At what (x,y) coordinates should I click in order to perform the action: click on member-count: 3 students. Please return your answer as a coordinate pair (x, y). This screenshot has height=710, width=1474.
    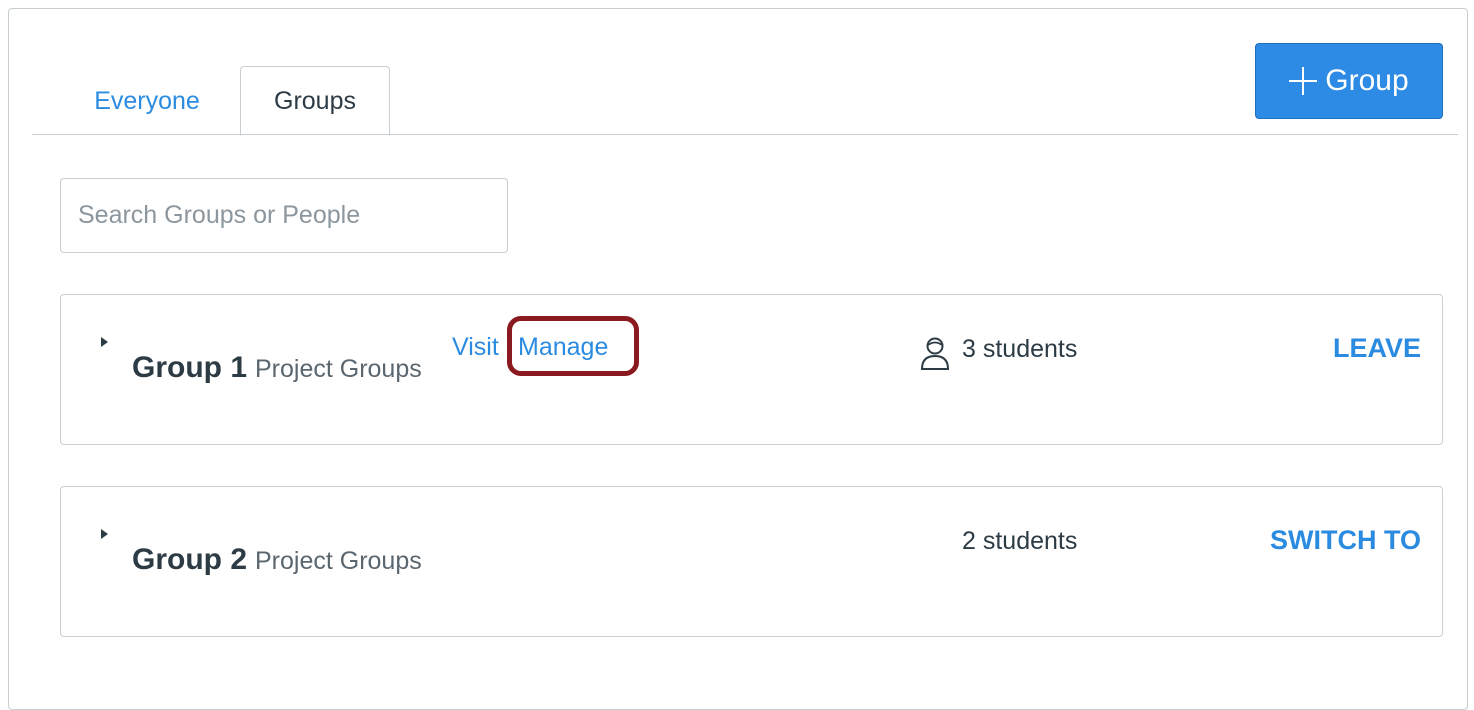
    Looking at the image, I should click on (1020, 349).